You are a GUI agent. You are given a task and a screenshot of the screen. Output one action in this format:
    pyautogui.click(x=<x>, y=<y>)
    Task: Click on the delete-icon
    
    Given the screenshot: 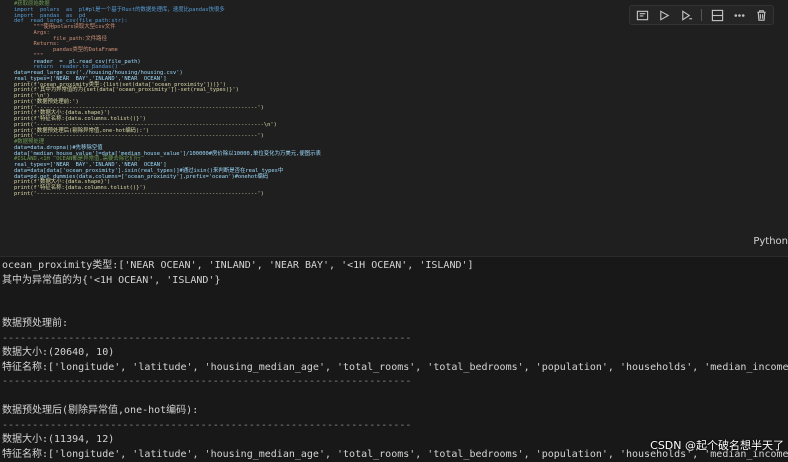 What is the action you would take?
    pyautogui.click(x=761, y=15)
    